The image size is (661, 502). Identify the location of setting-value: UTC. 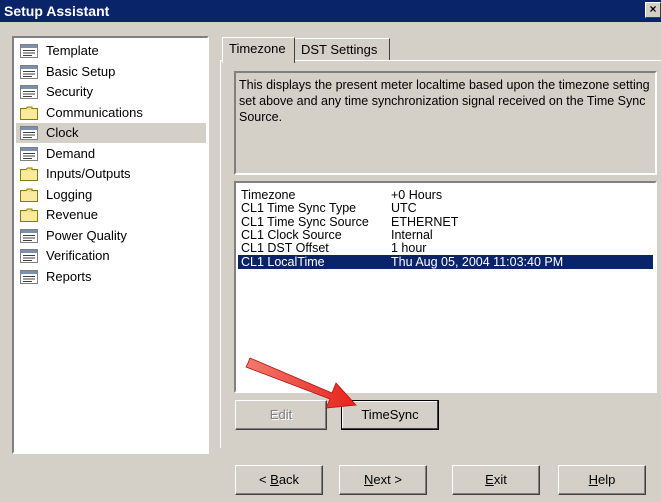
(404, 208).